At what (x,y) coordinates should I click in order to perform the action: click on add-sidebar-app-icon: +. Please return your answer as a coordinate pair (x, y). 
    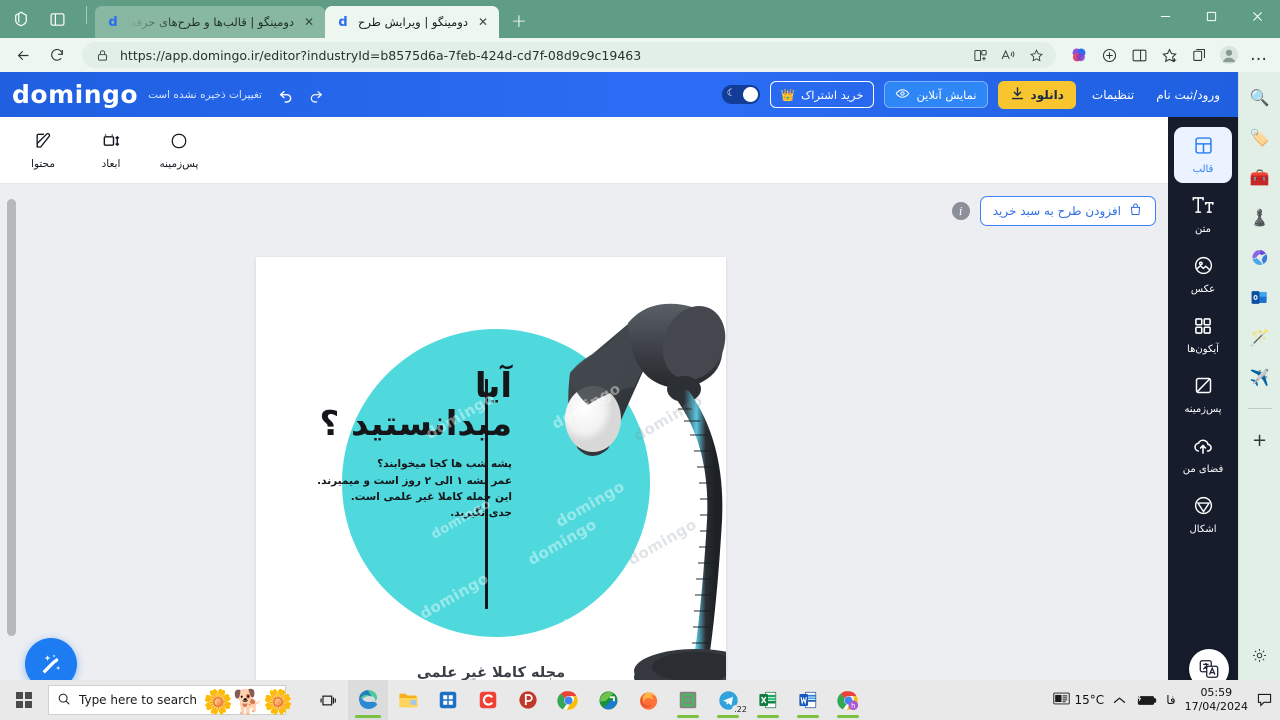
    Looking at the image, I should click on (1260, 440).